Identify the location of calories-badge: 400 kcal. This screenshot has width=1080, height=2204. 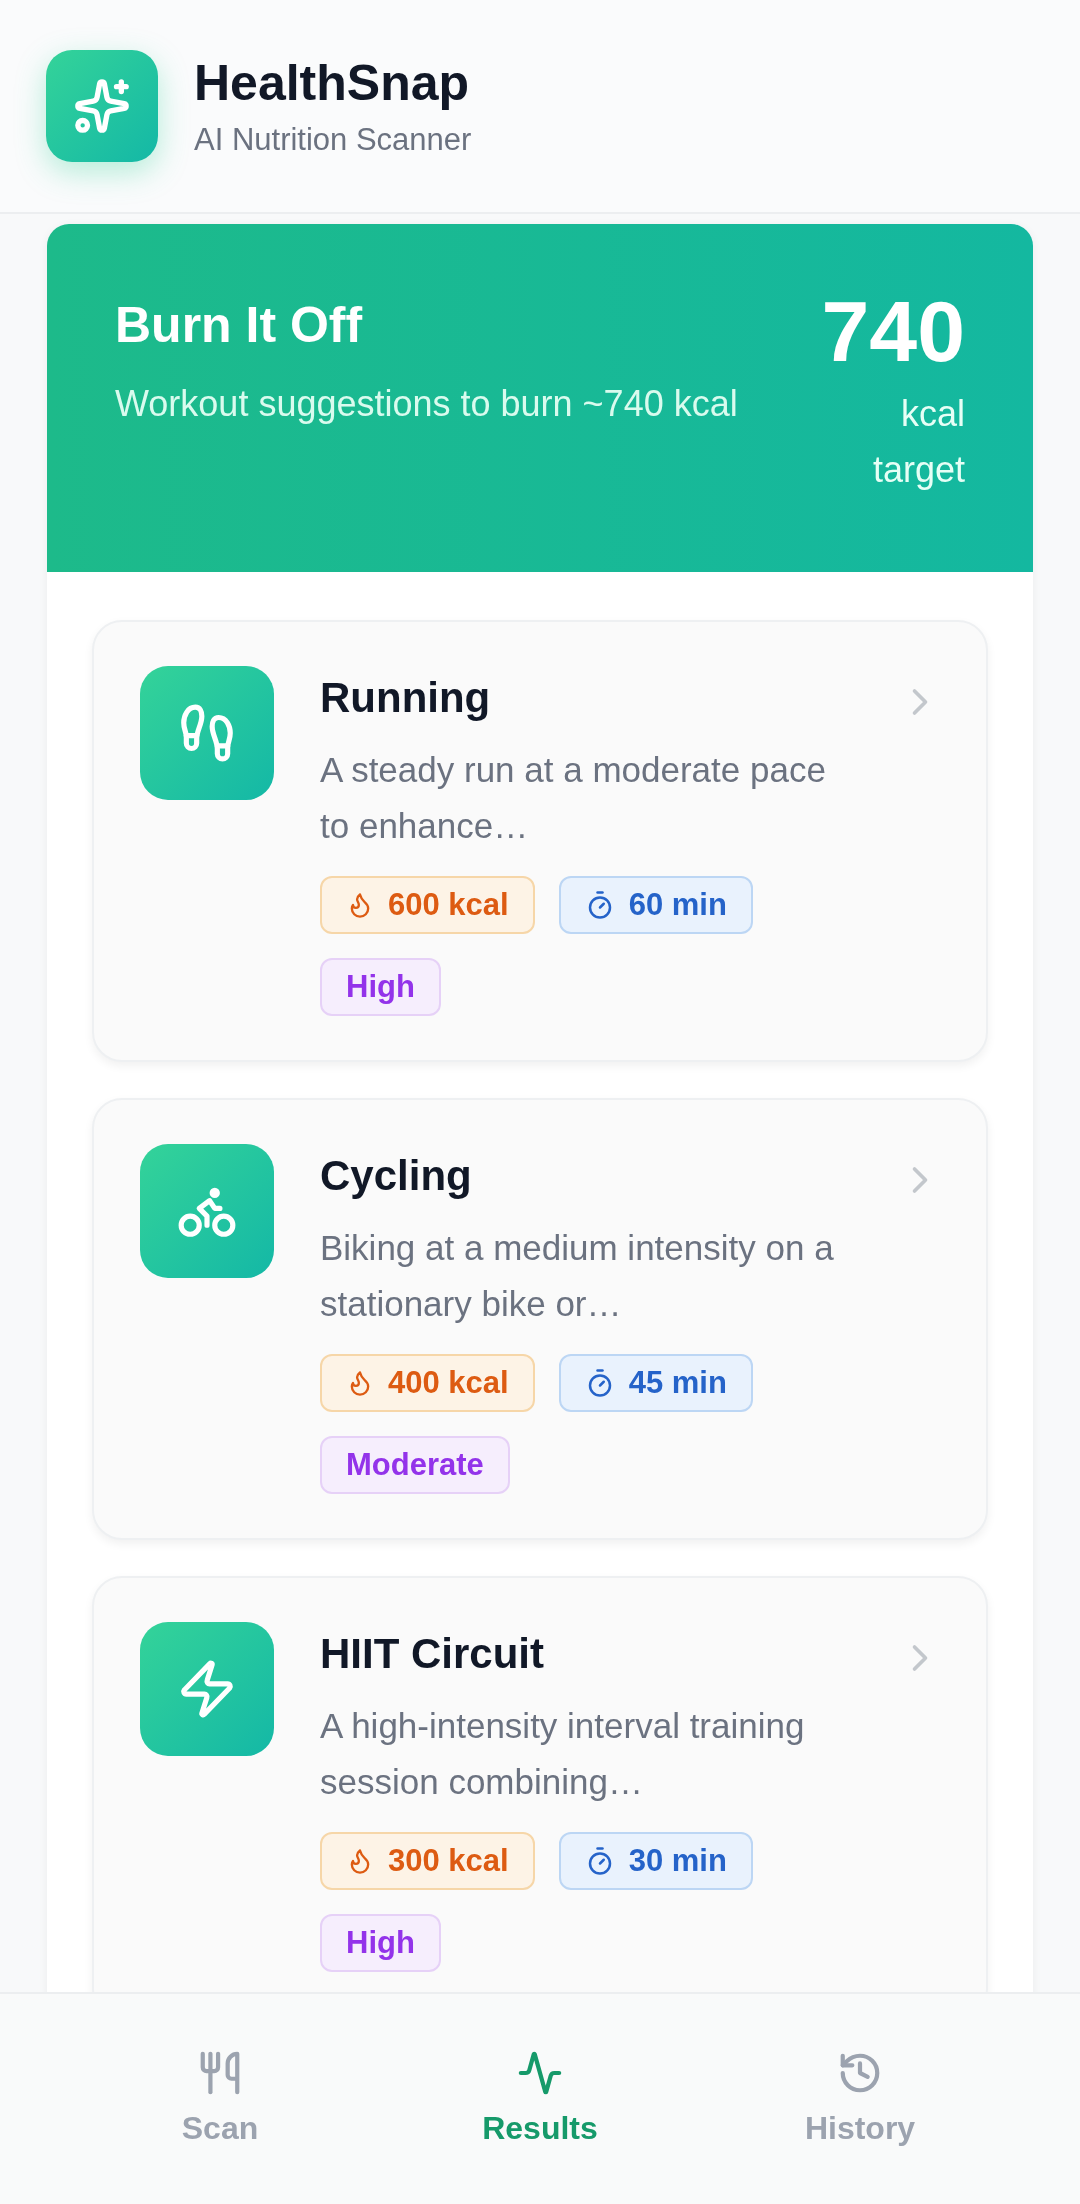
(427, 1383).